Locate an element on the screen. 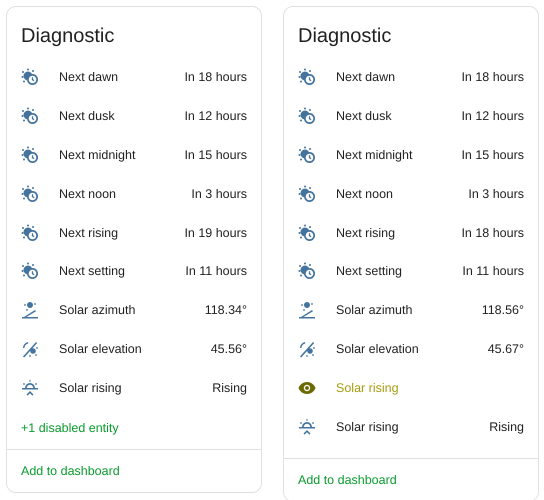  entity-state: In 19 hours is located at coordinates (215, 233).